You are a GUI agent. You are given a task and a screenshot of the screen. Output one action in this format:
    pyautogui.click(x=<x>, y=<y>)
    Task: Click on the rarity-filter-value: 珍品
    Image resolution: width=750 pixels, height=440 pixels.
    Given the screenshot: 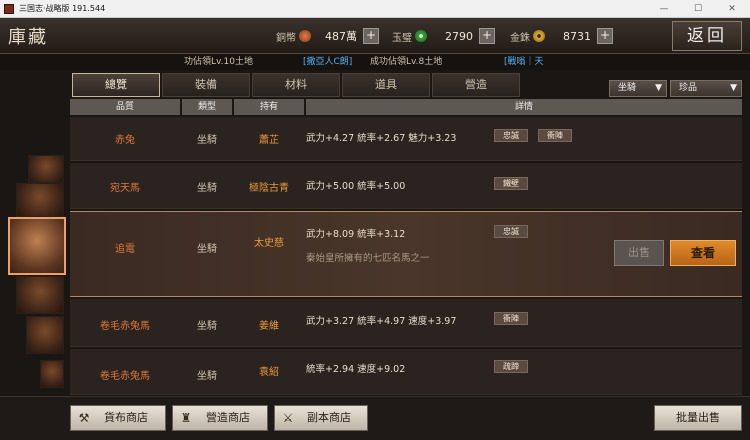 What is the action you would take?
    pyautogui.click(x=688, y=88)
    